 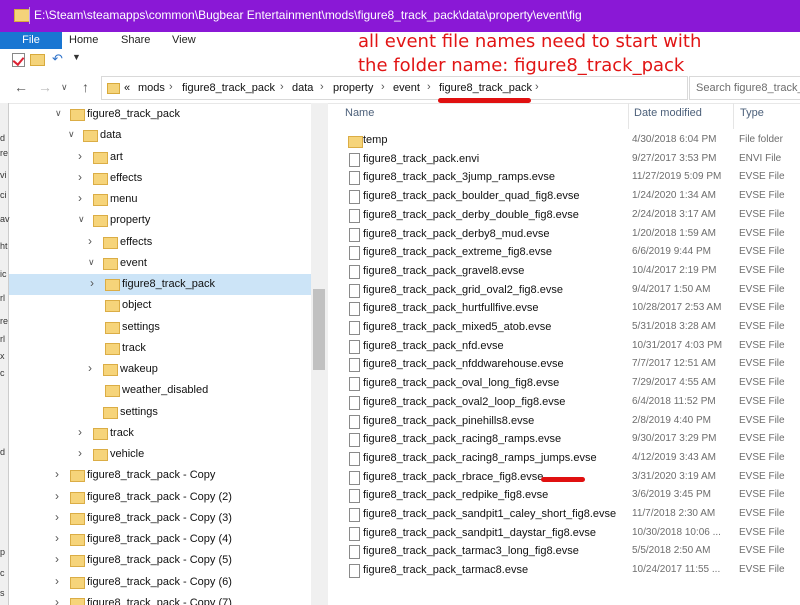 I want to click on up-arrow-icon: ↑, so click(x=85, y=87).